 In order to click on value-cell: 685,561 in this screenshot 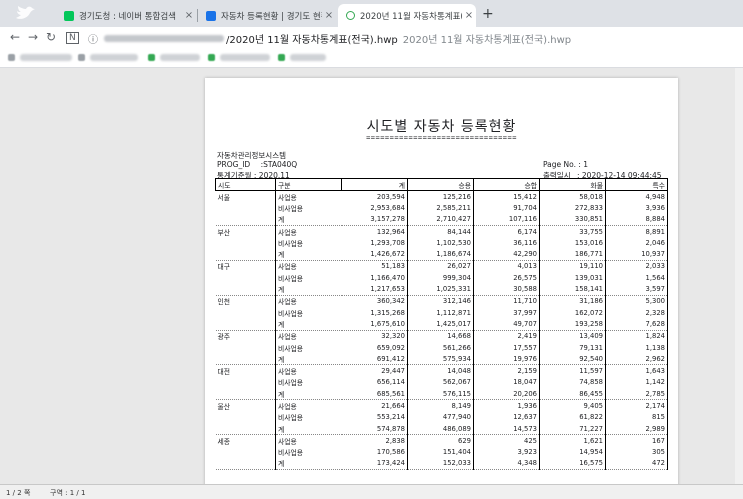, I will do `click(374, 394)`.